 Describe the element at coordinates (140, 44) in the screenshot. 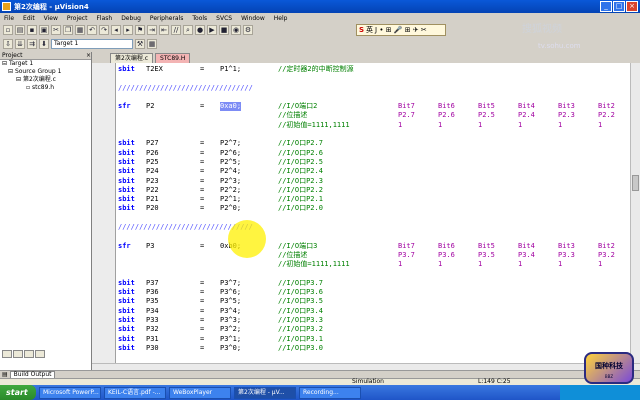

I see `target-options-icon: ⚒` at that location.